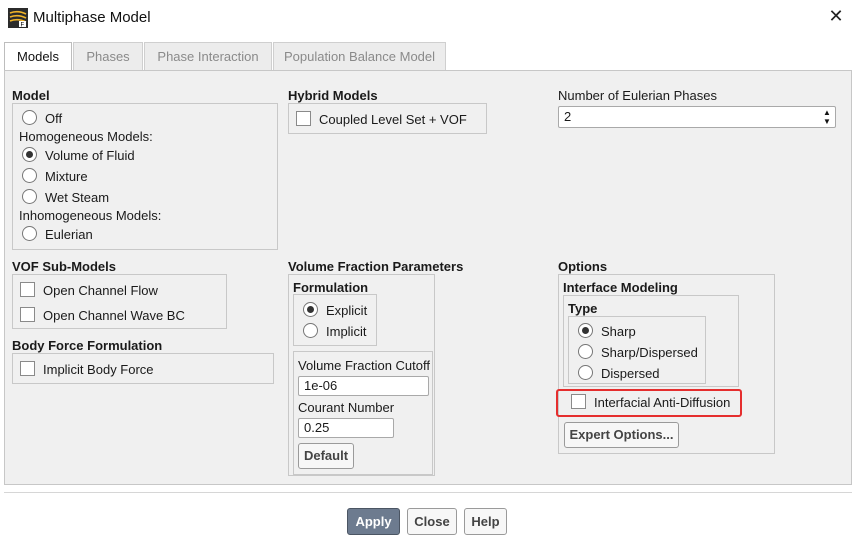 This screenshot has height=544, width=856. What do you see at coordinates (29, 175) in the screenshot?
I see `model-mixture-radio` at bounding box center [29, 175].